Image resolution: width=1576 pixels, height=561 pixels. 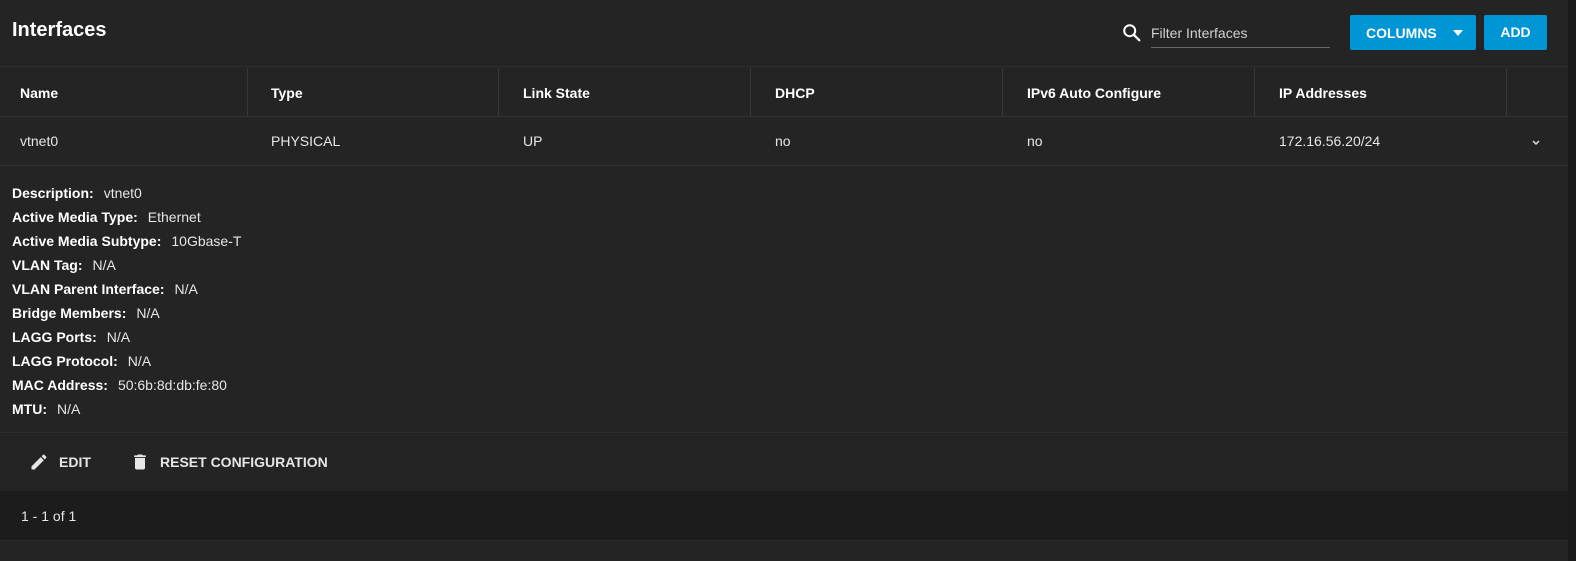 I want to click on detail-active-media-type: Active Media Type: Ethernet, so click(x=106, y=217).